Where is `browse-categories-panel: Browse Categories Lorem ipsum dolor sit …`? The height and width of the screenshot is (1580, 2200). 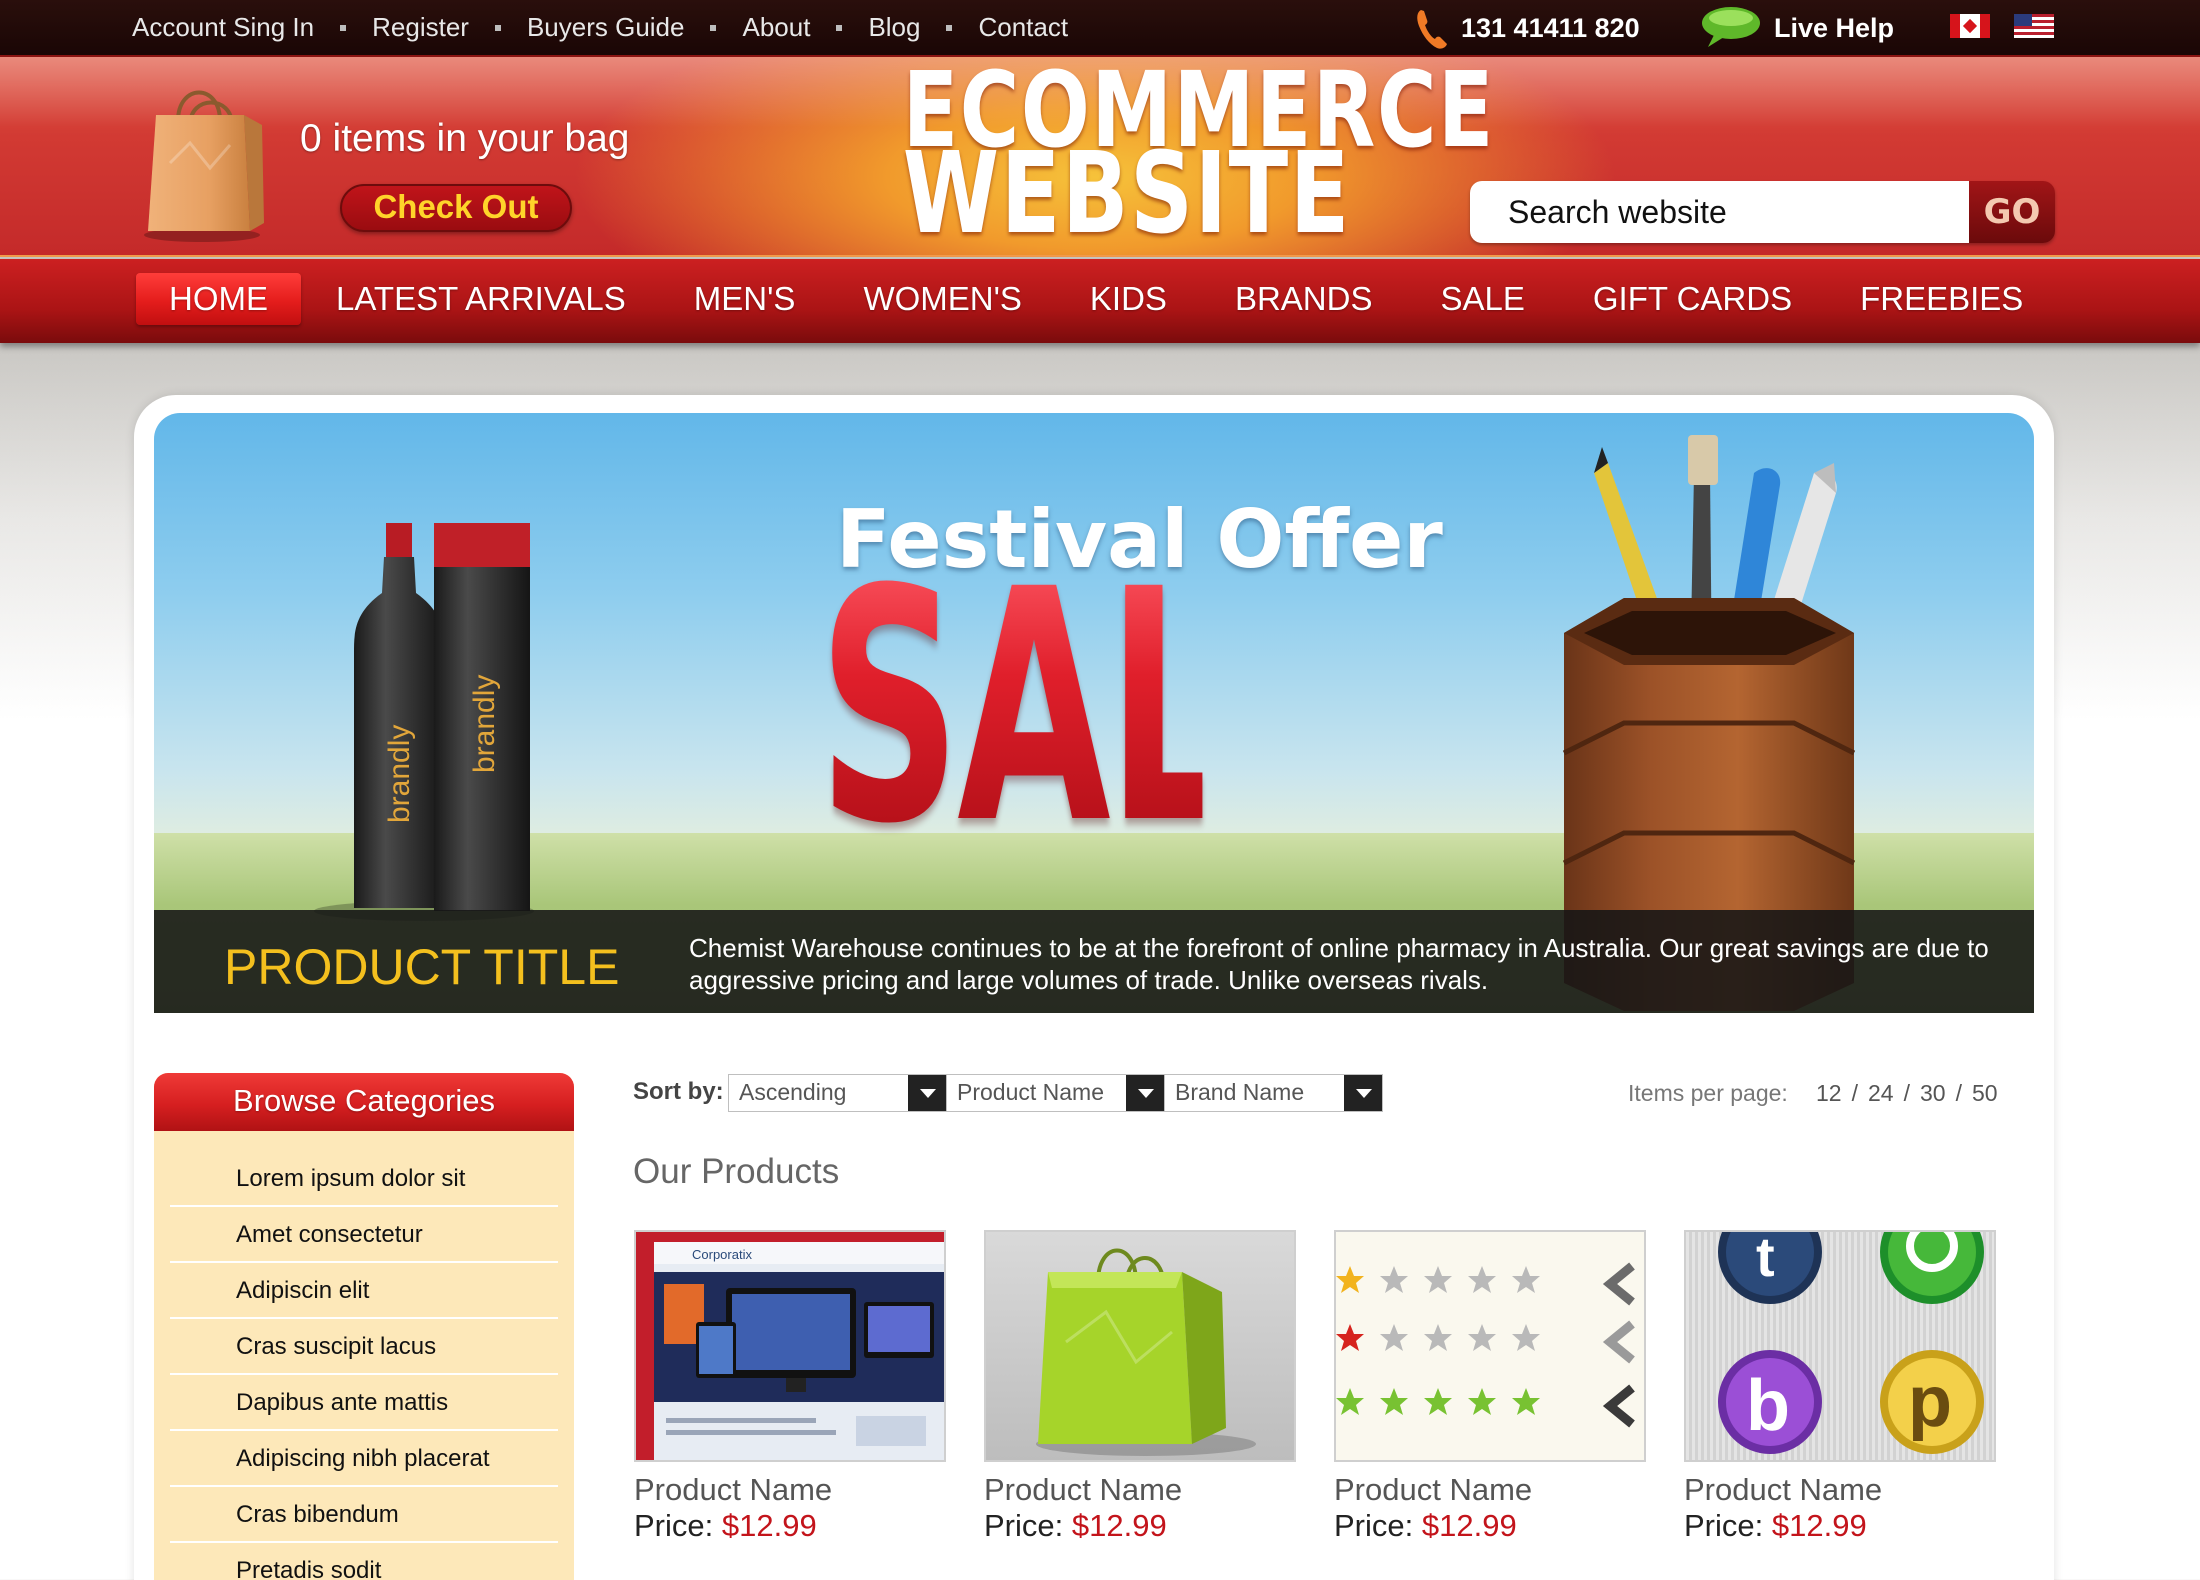 browse-categories-panel: Browse Categories Lorem ipsum dolor sit … is located at coordinates (364, 1326).